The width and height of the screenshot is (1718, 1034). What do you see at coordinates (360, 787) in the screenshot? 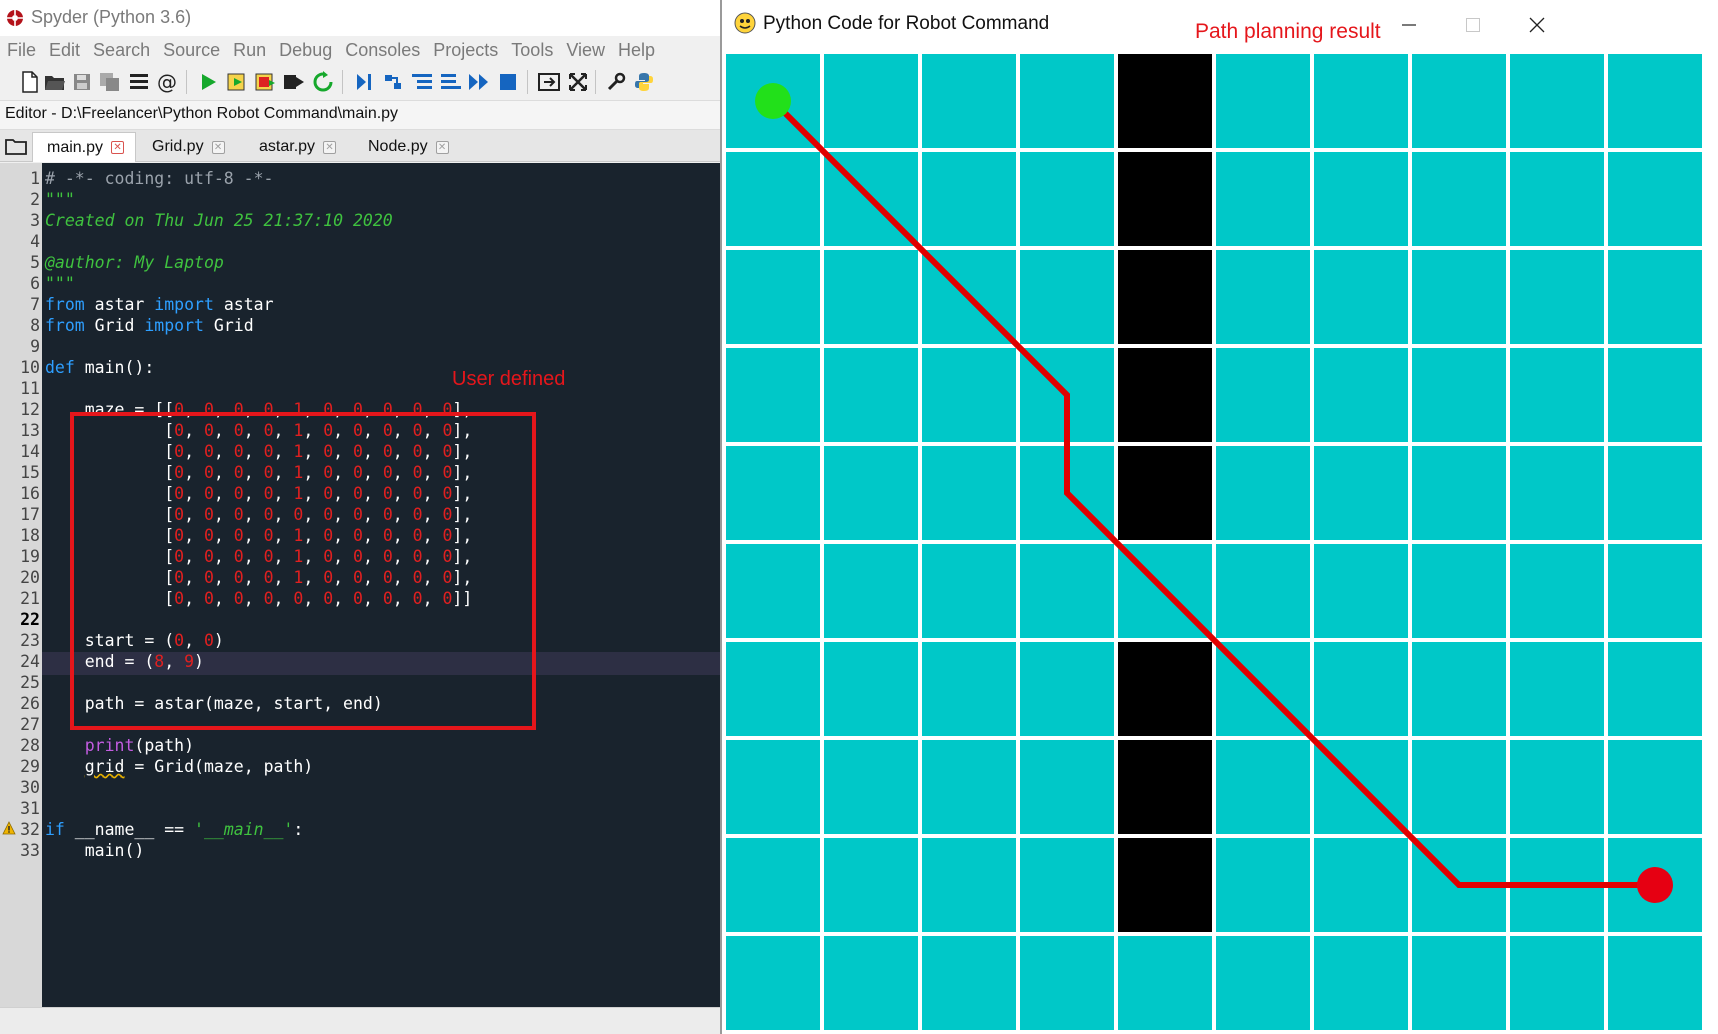
I see `code-line: 30` at bounding box center [360, 787].